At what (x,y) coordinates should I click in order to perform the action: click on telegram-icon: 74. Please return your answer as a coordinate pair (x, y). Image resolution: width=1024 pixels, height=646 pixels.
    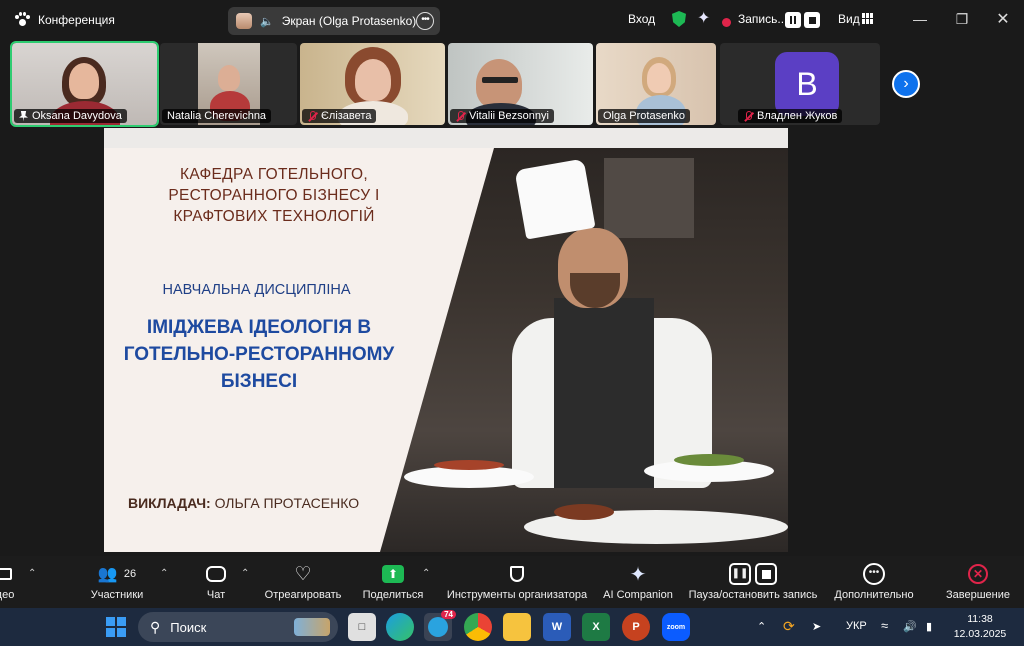
    Looking at the image, I should click on (440, 625).